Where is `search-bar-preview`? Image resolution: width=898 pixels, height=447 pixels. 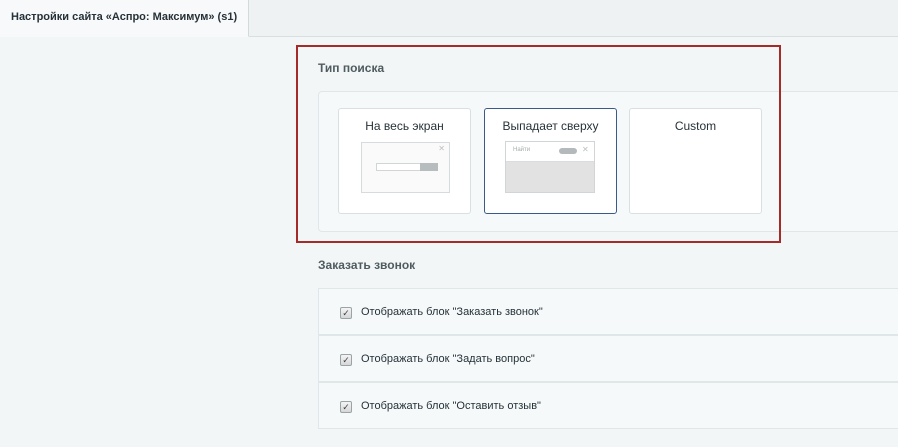
search-bar-preview is located at coordinates (407, 167).